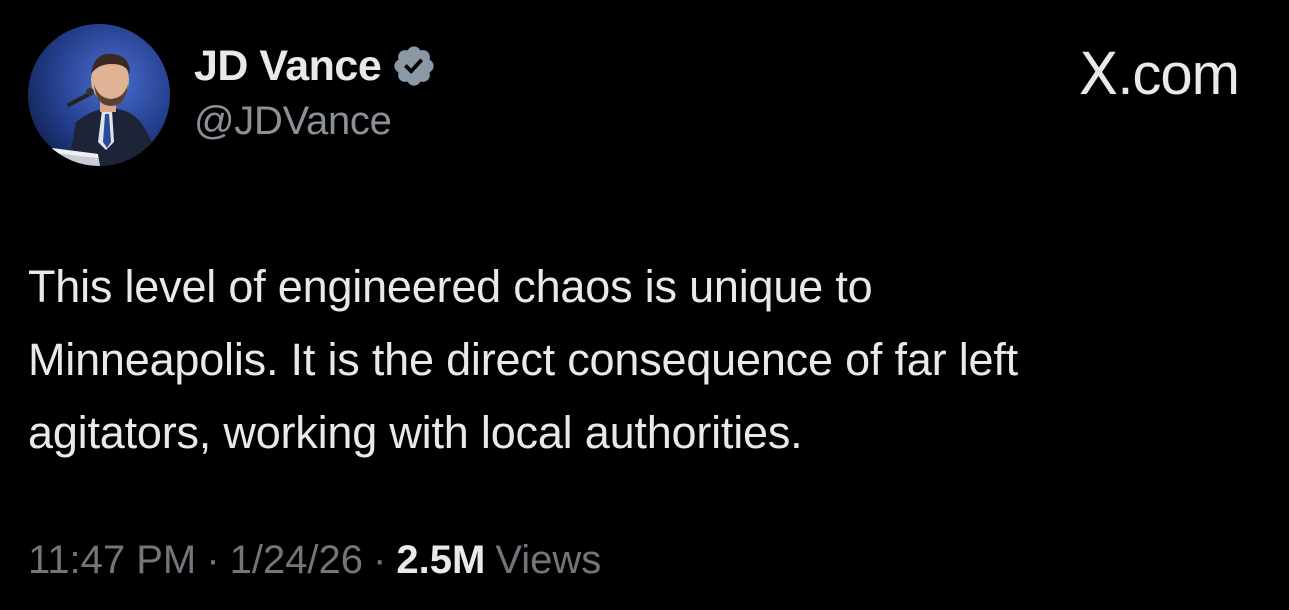 The image size is (1289, 610). What do you see at coordinates (445, 560) in the screenshot?
I see `views-count: 2.5M` at bounding box center [445, 560].